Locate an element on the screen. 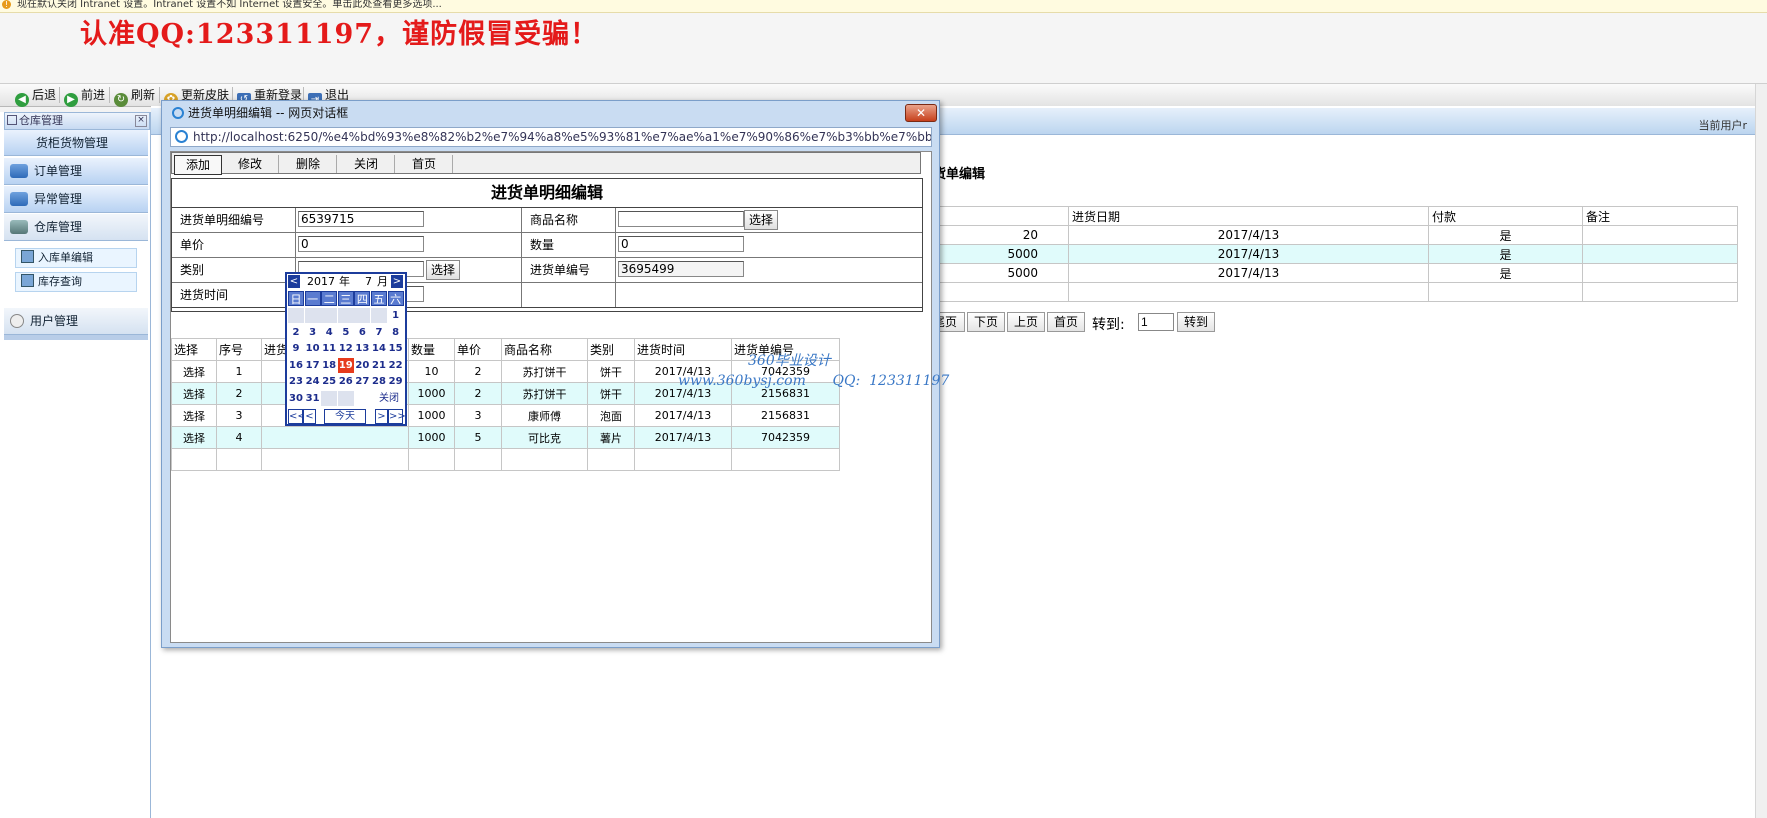 This screenshot has height=818, width=1767. calendar-day: 19 is located at coordinates (345, 365).